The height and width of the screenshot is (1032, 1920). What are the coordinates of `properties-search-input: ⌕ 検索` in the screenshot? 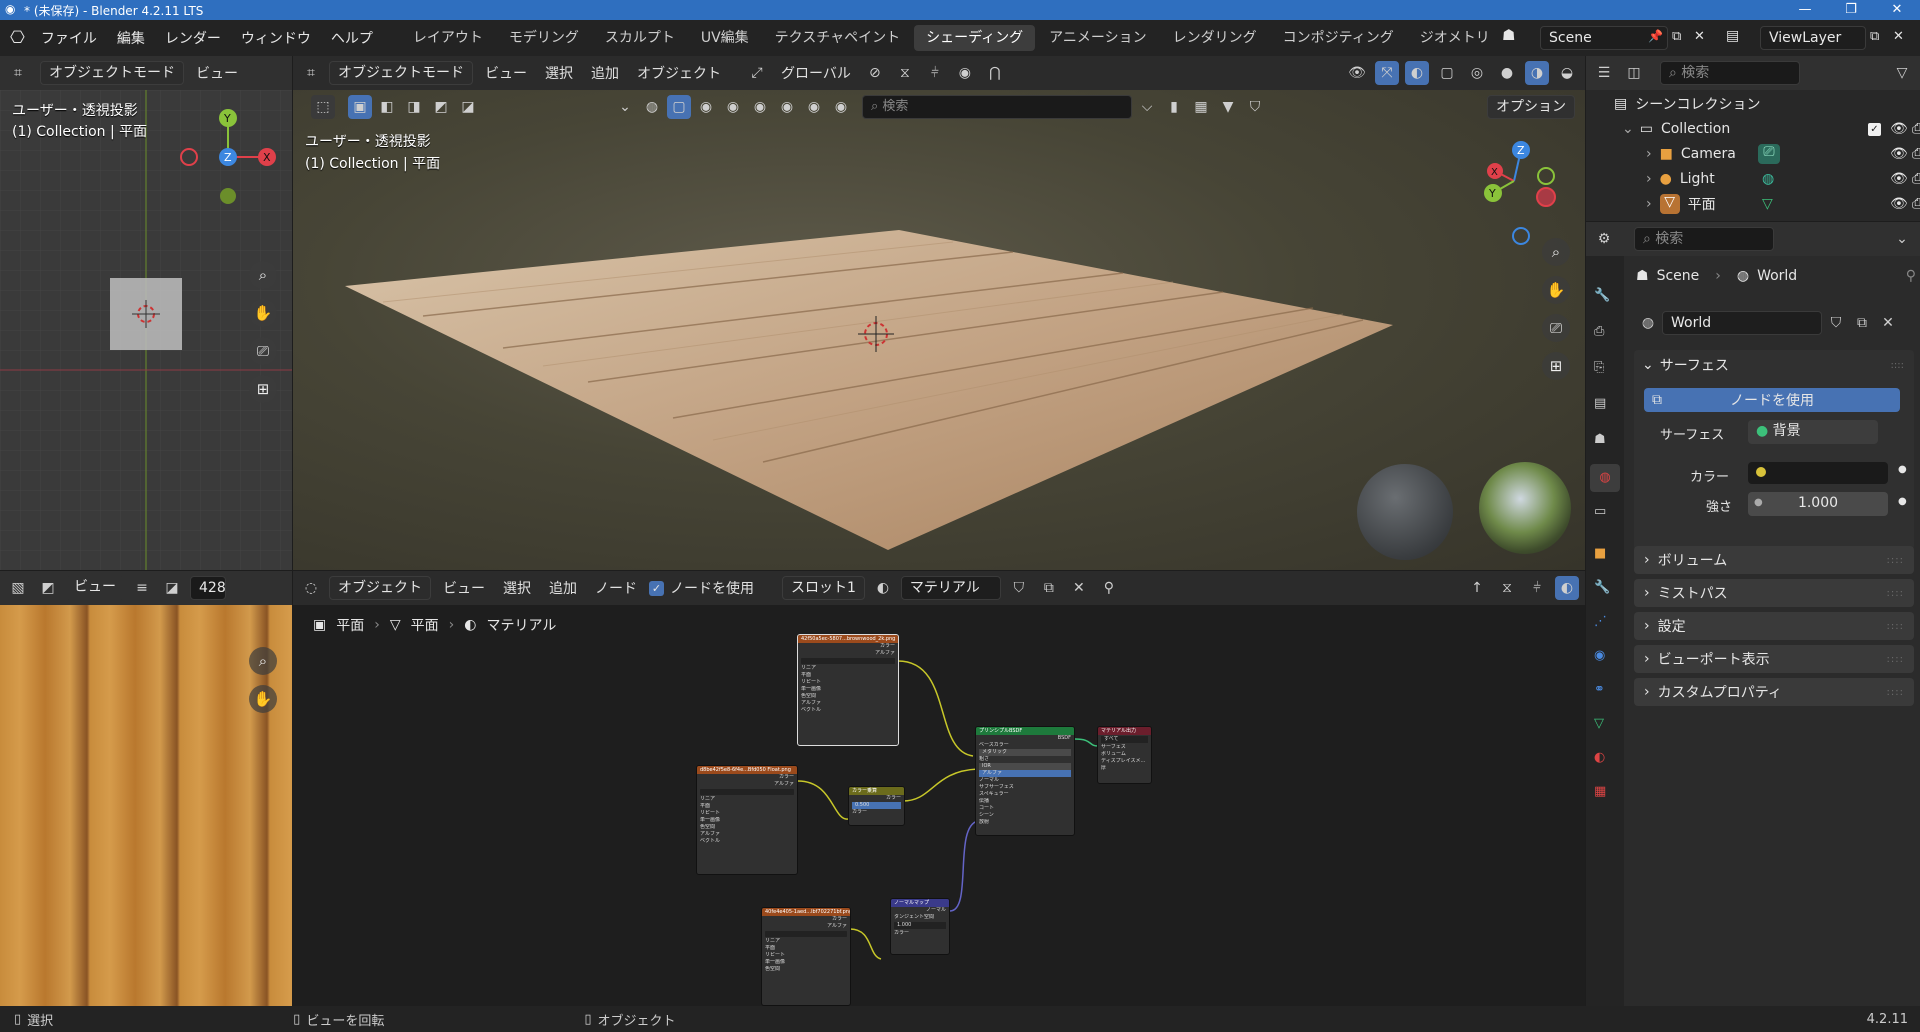 It's located at (1704, 239).